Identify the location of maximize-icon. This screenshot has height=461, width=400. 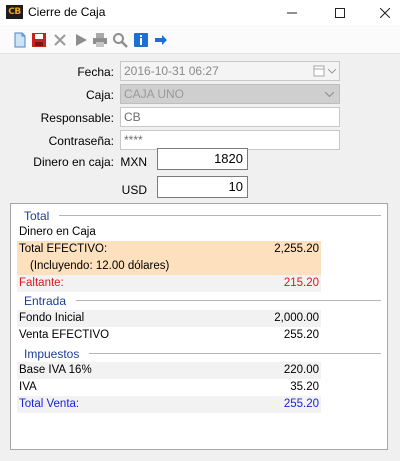
(339, 13).